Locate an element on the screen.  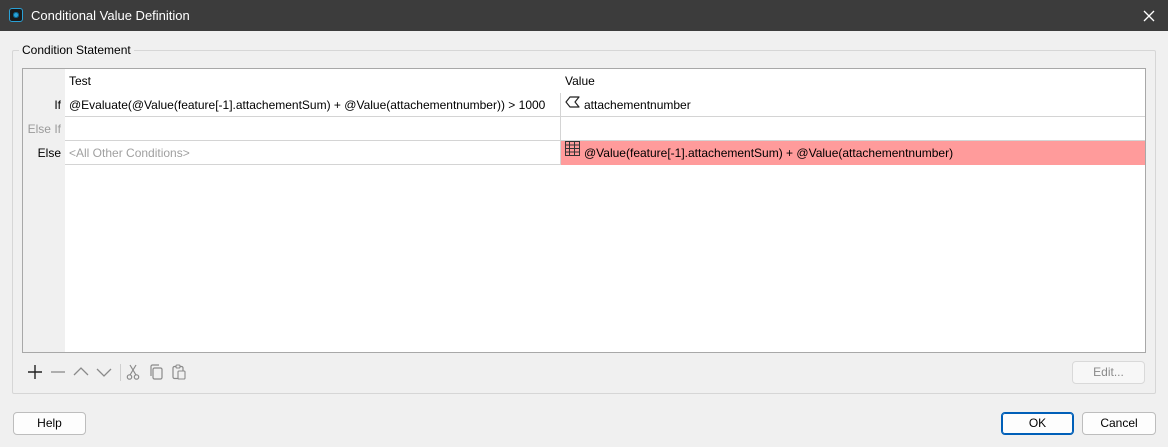
cancel-button: Cancel is located at coordinates (1119, 423).